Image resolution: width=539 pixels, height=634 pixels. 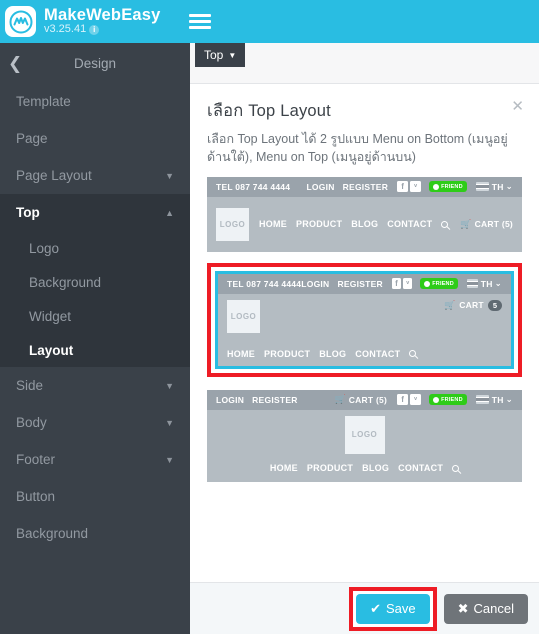 I want to click on layout-option-menu-on-top: LOGIN REGISTER 🛒 CART (5) f ᵛ FRIEND TH, so click(x=364, y=435).